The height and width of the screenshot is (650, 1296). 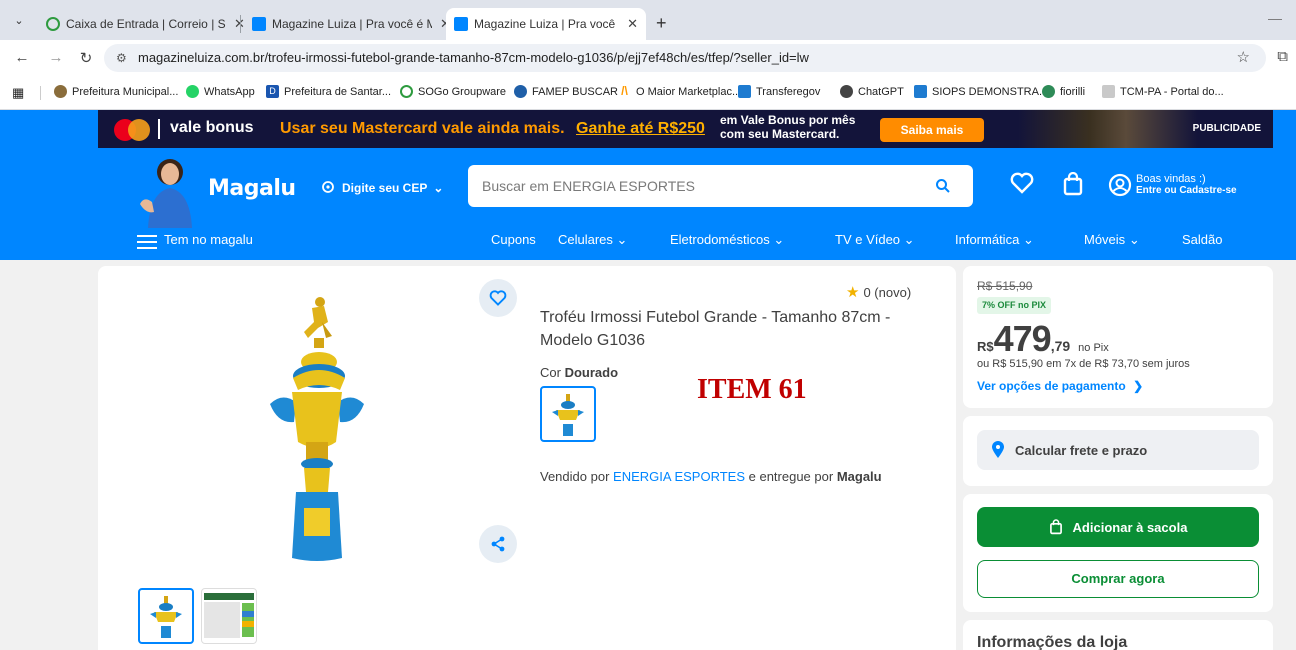 What do you see at coordinates (550, 372) in the screenshot?
I see `color-label-text: Cor` at bounding box center [550, 372].